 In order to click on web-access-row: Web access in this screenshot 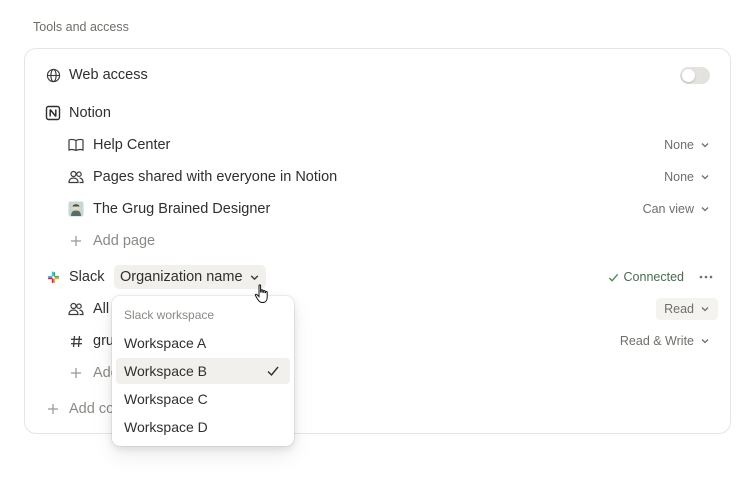, I will do `click(377, 75)`.